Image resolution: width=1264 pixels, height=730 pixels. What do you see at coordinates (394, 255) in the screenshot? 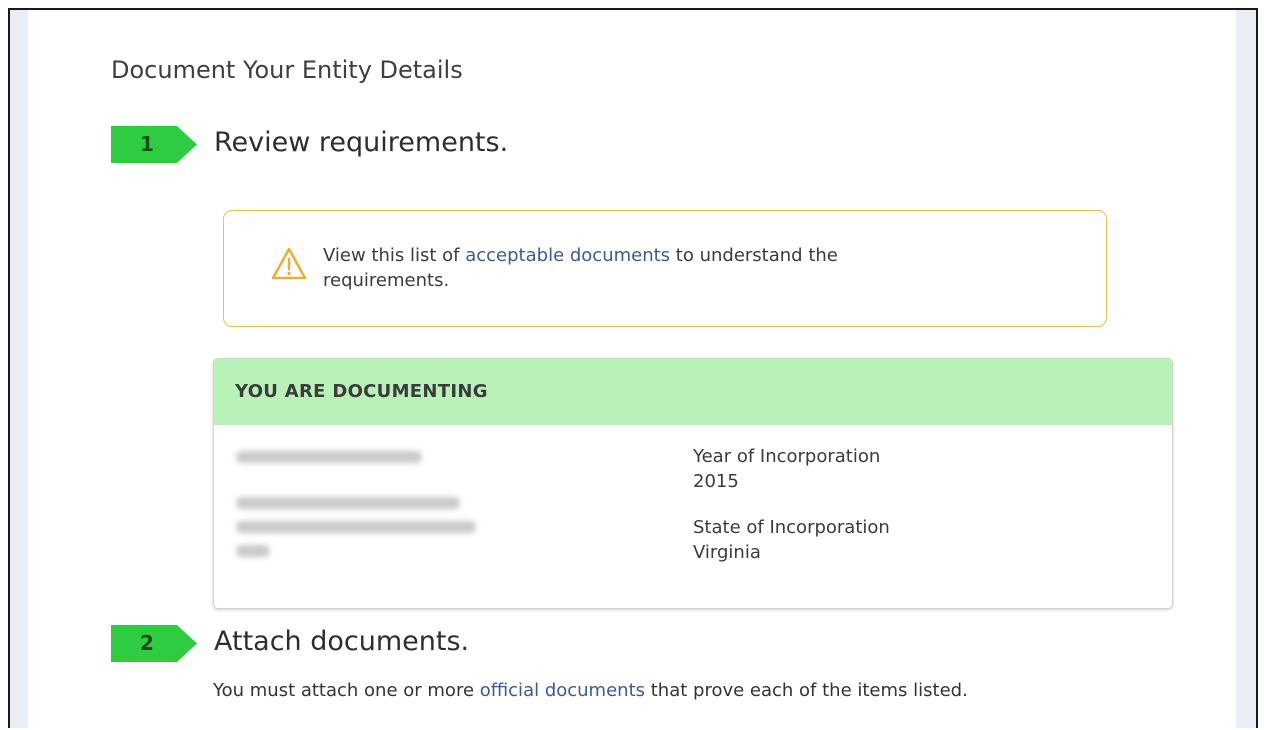
I see `alert-text-before: View this list of` at bounding box center [394, 255].